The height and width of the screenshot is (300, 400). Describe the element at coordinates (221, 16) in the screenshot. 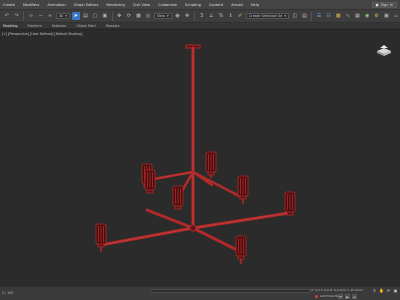

I see `percent-snap-icon: %` at that location.